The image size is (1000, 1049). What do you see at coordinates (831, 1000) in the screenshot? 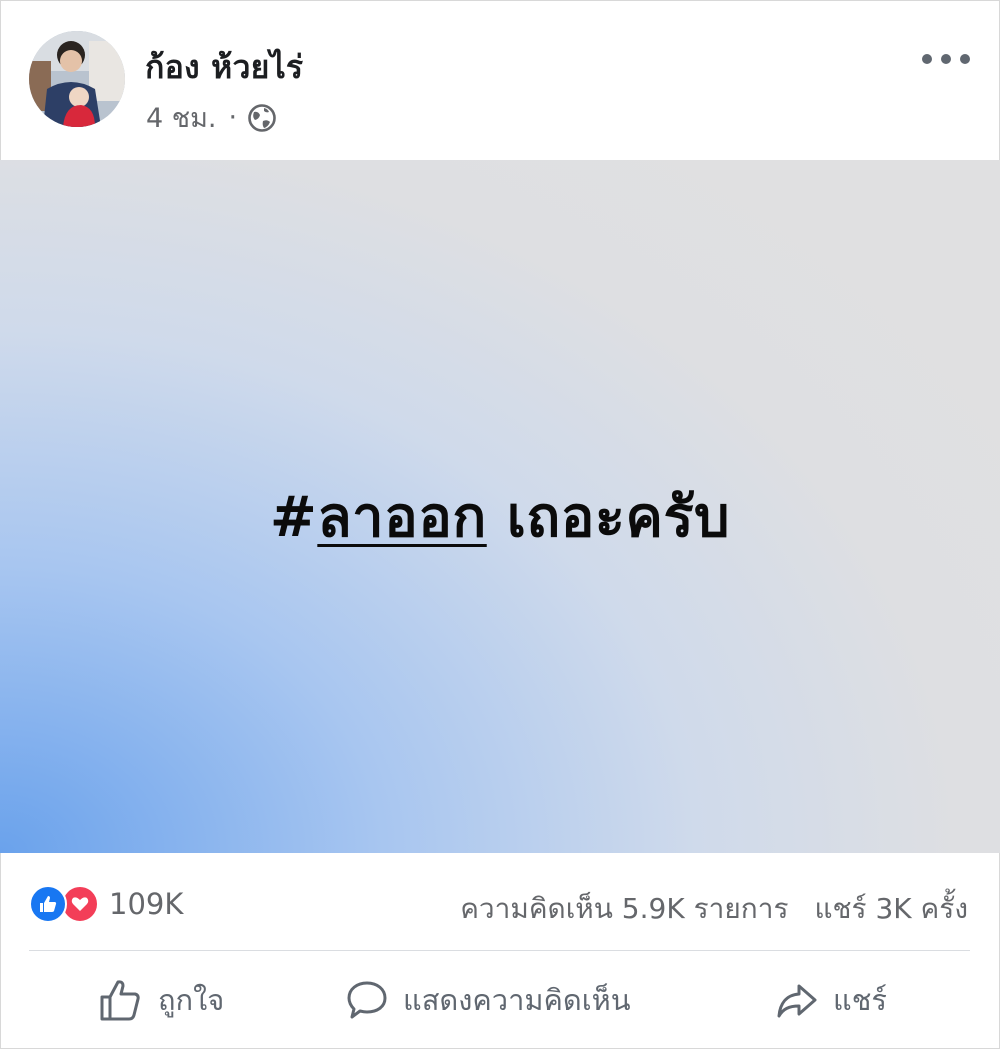
I see `share-button: แชร์` at bounding box center [831, 1000].